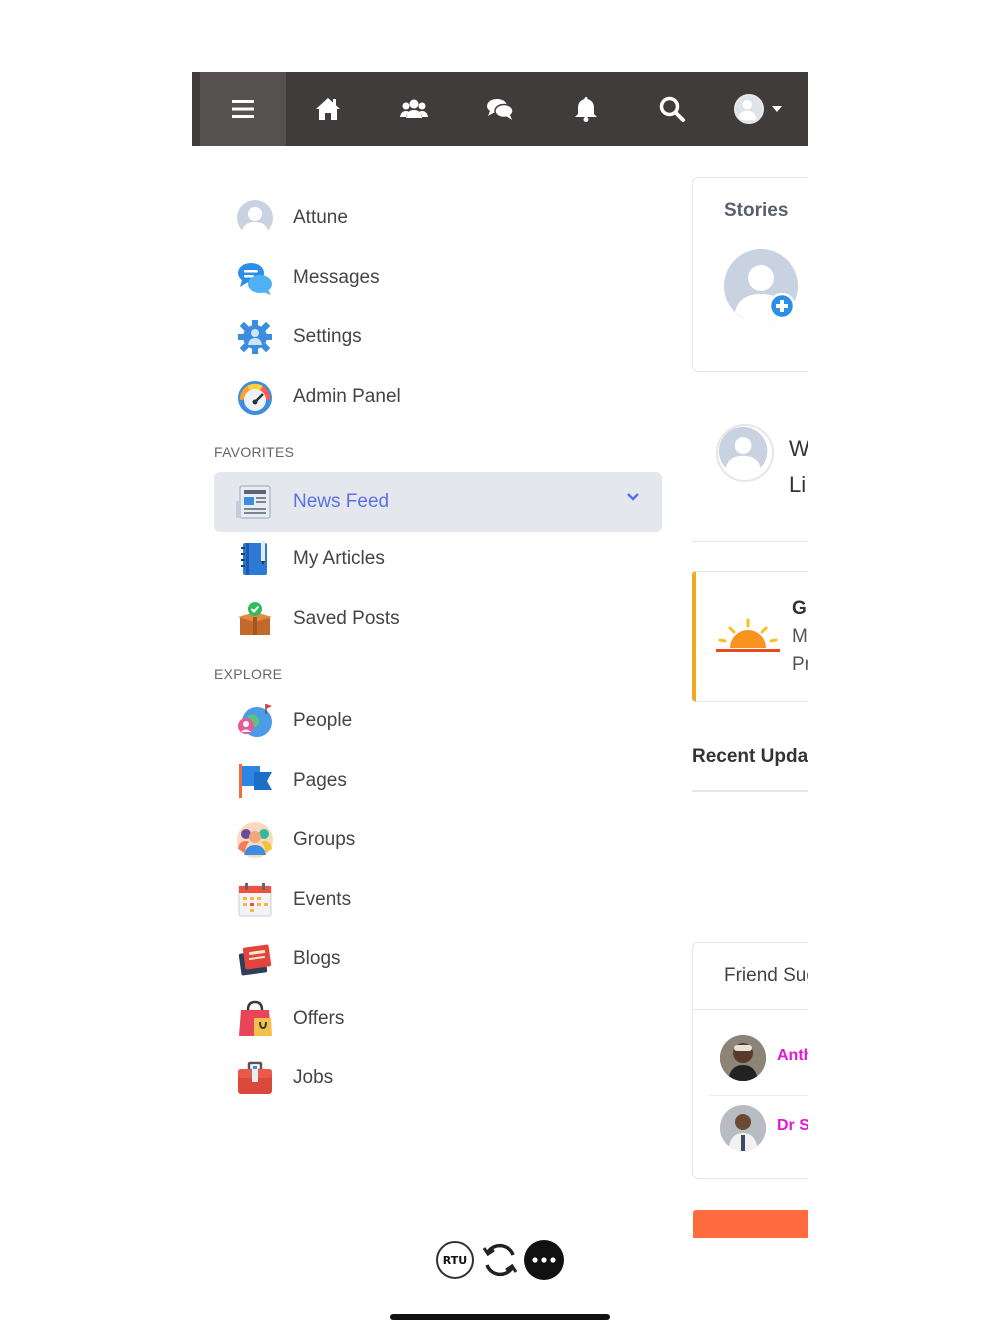 Image resolution: width=1000 pixels, height=1334 pixels. I want to click on menu-item-label: Saved Posts, so click(346, 618).